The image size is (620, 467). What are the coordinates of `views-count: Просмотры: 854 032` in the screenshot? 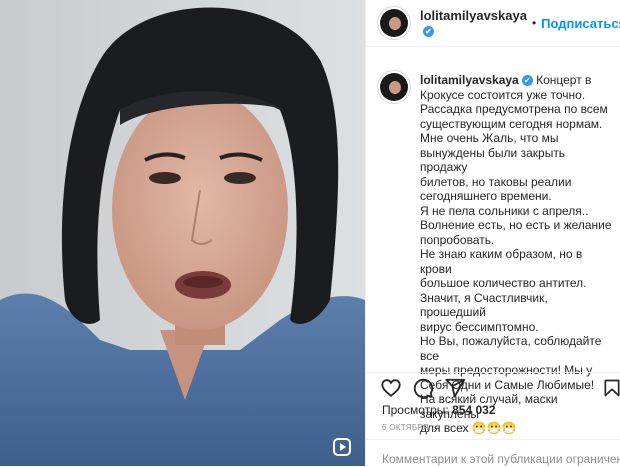 It's located at (439, 410).